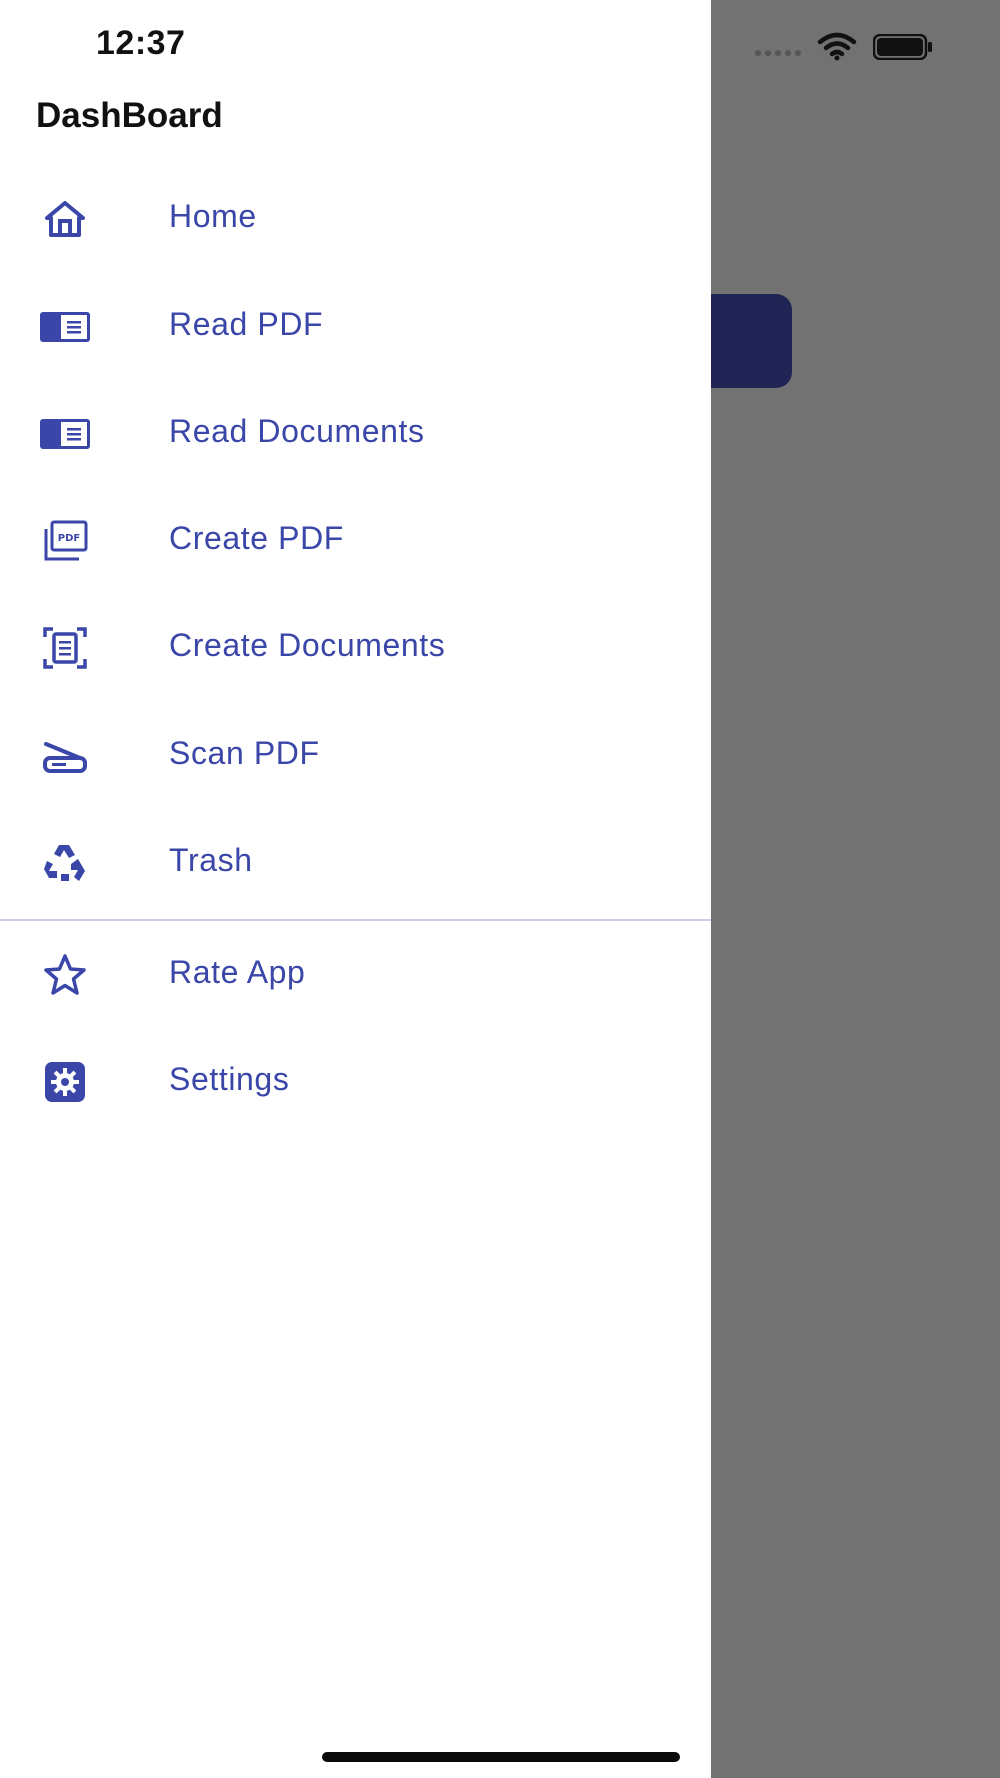  I want to click on gear-icon, so click(65, 1082).